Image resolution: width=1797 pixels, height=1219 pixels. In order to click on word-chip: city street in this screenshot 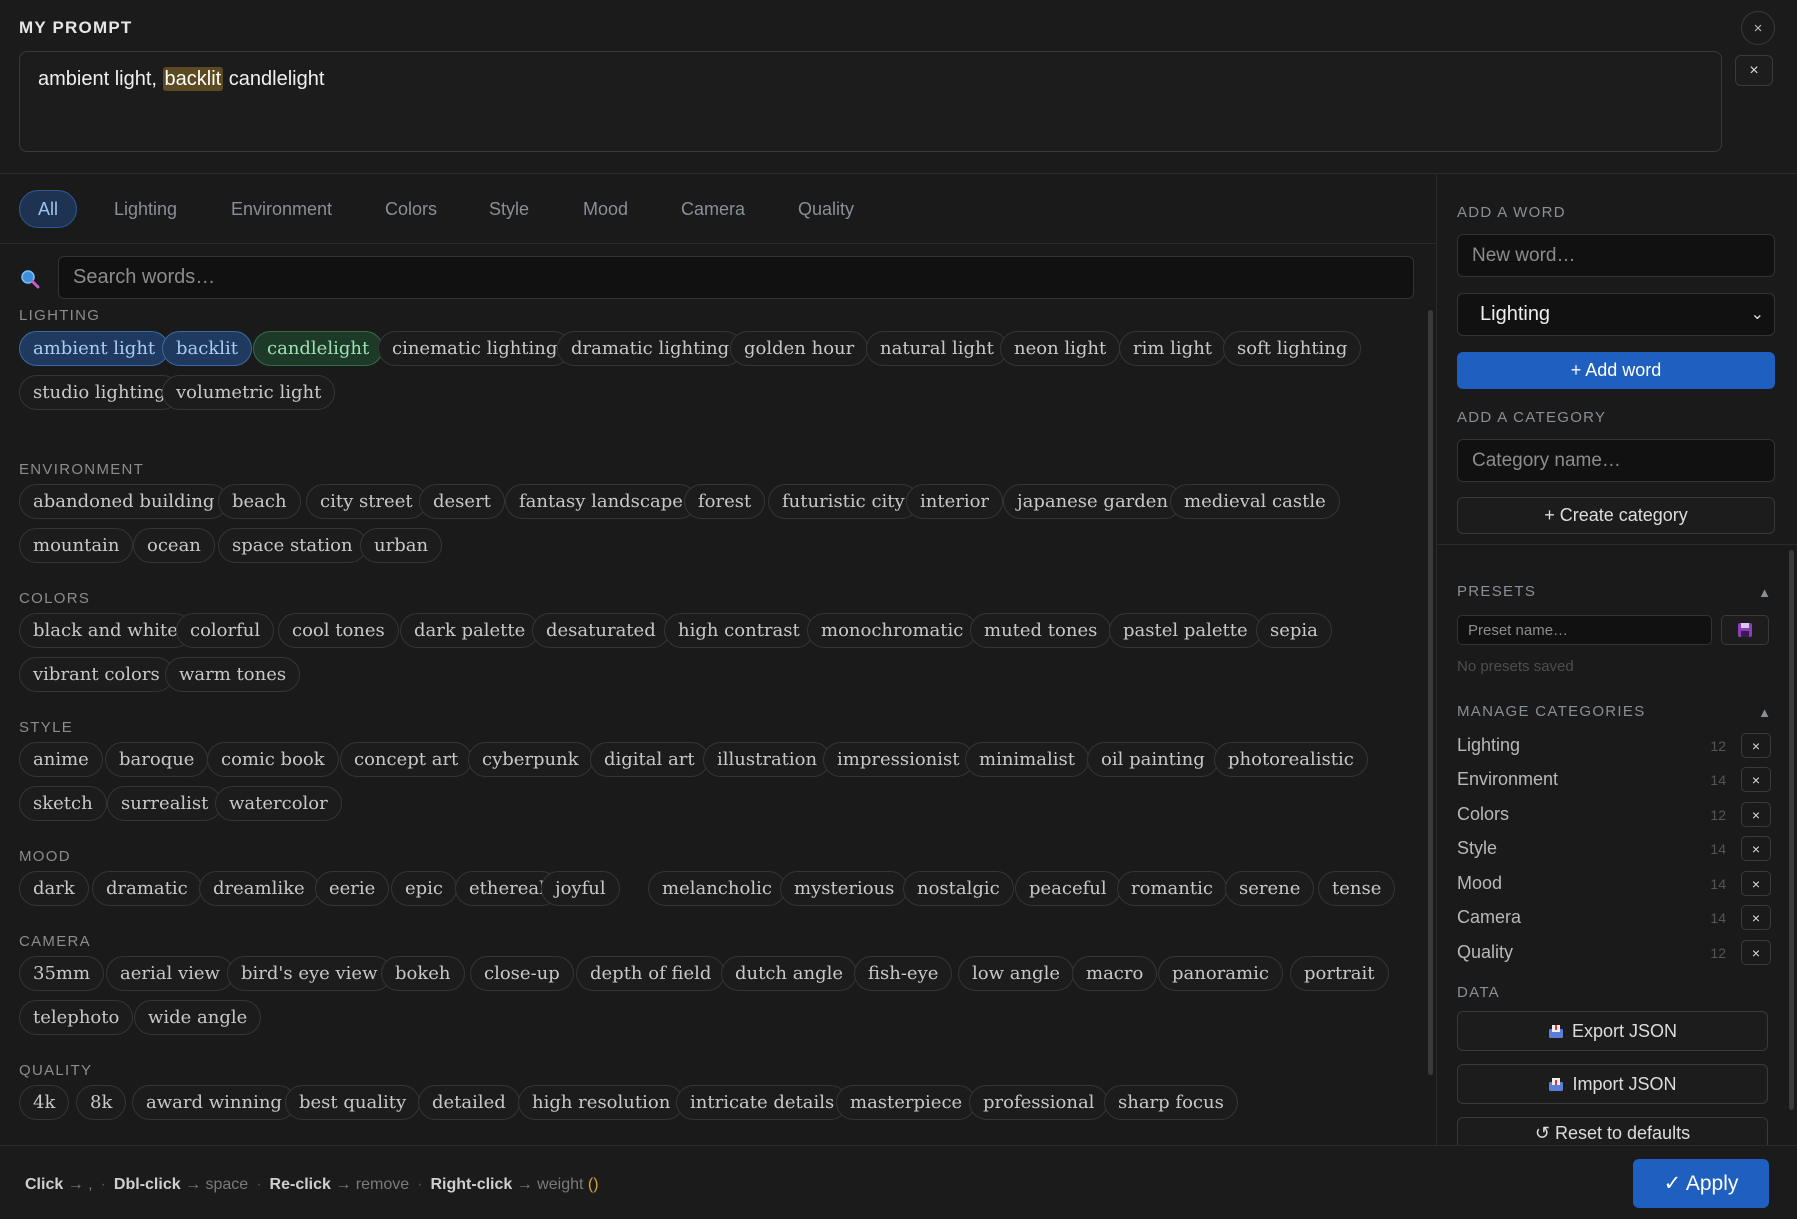, I will do `click(366, 501)`.